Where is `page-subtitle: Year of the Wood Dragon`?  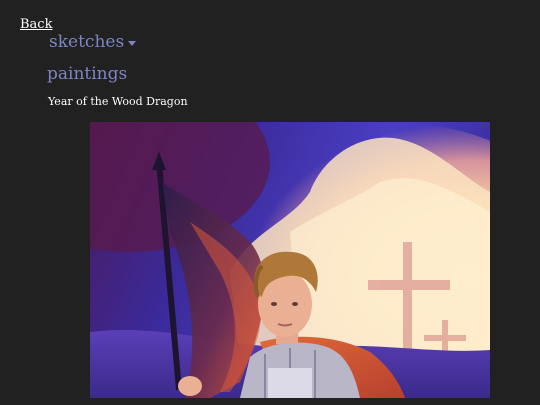
page-subtitle: Year of the Wood Dragon is located at coordinates (118, 101).